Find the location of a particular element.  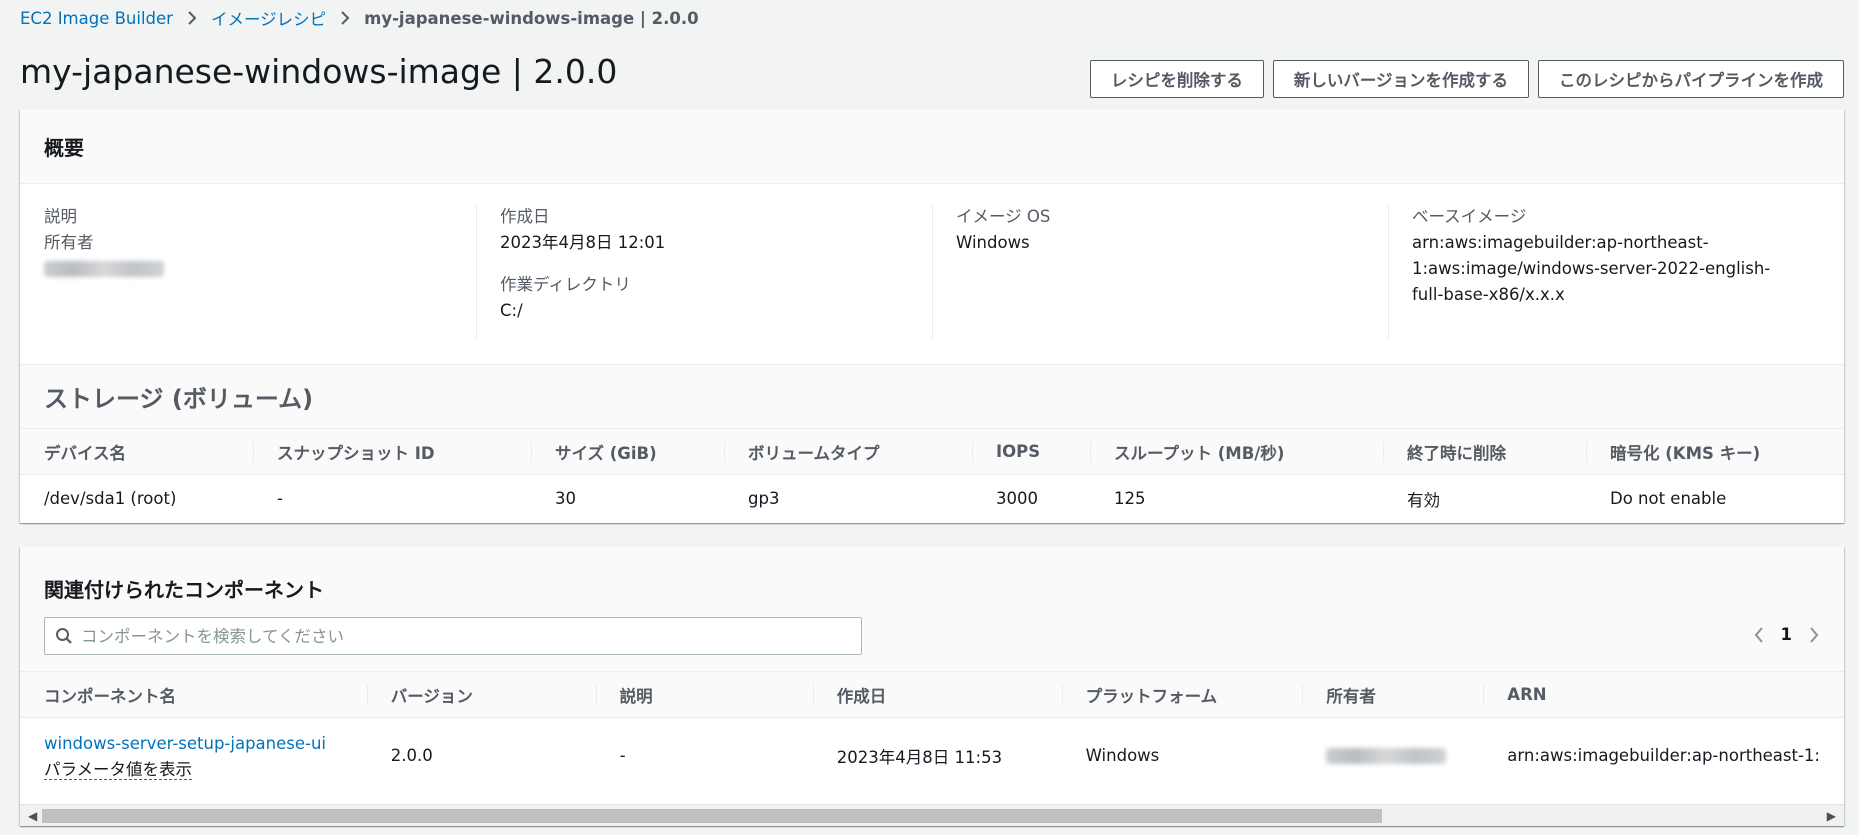

description-label: 説明 is located at coordinates (60, 216).